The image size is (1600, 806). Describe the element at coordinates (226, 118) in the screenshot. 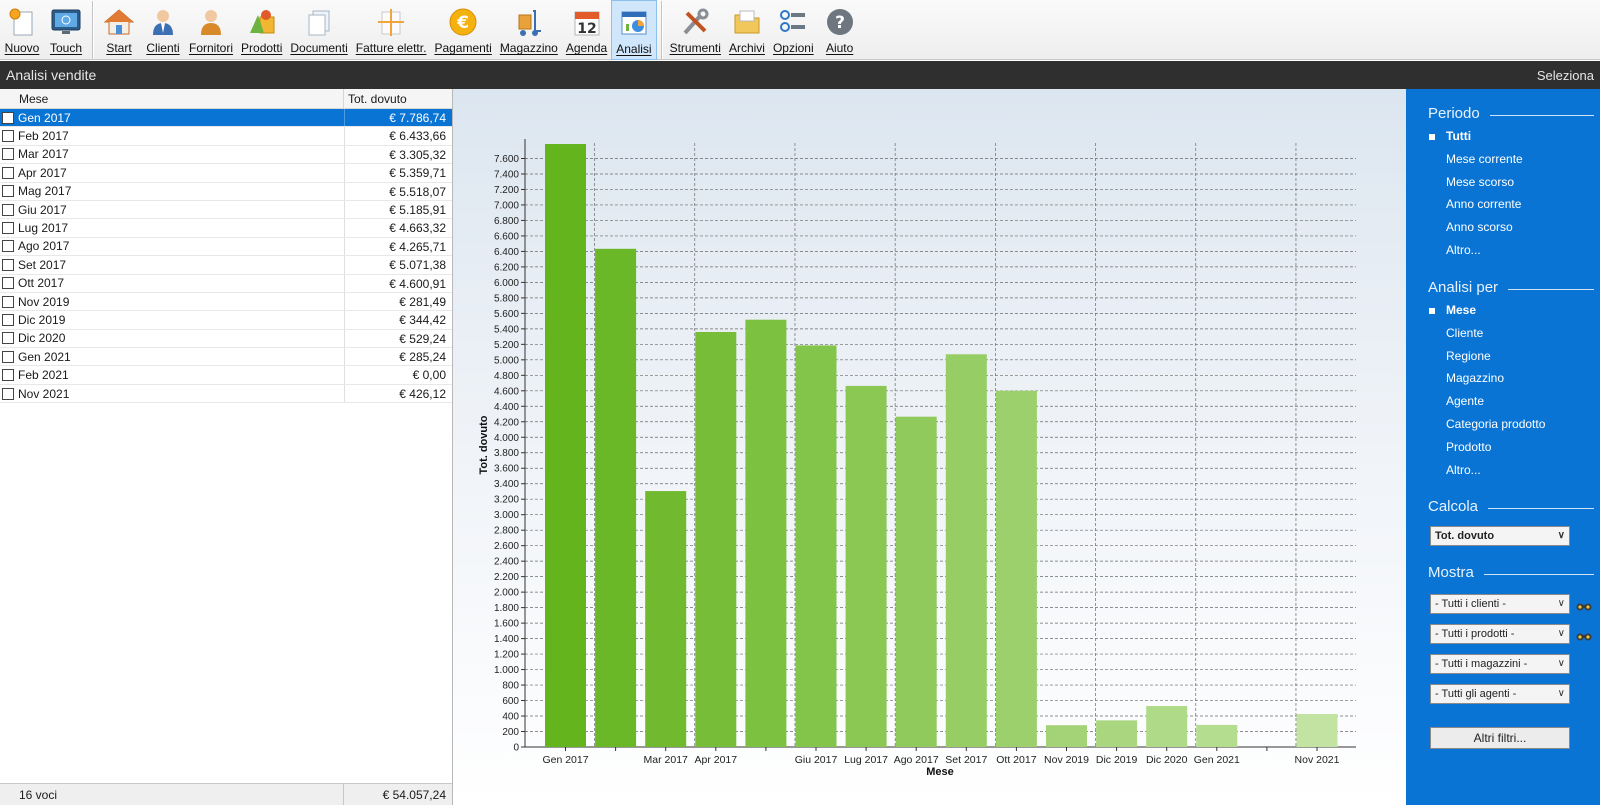

I see `table-row: Gen 2017 € 7.786,74` at that location.